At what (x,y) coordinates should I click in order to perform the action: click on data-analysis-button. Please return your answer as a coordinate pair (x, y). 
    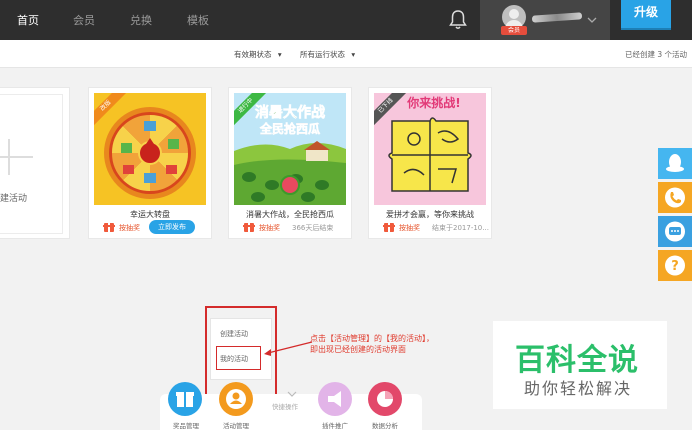
    Looking at the image, I should click on (385, 399).